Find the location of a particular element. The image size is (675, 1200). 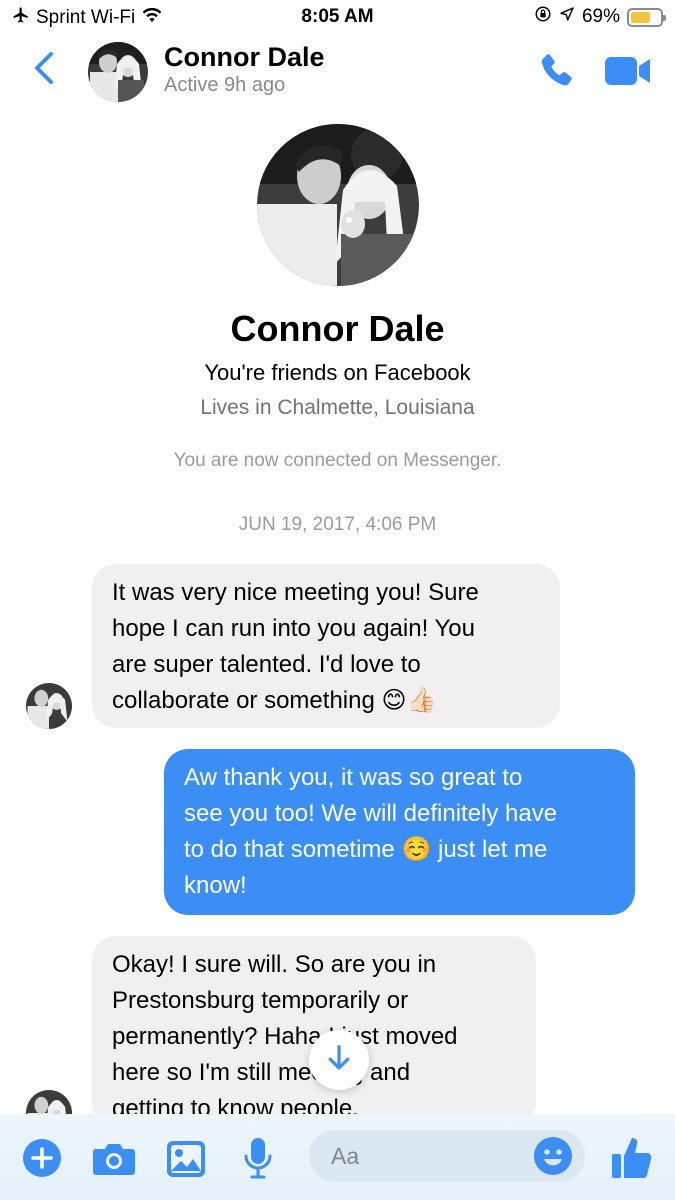

header-avatar is located at coordinates (118, 72).